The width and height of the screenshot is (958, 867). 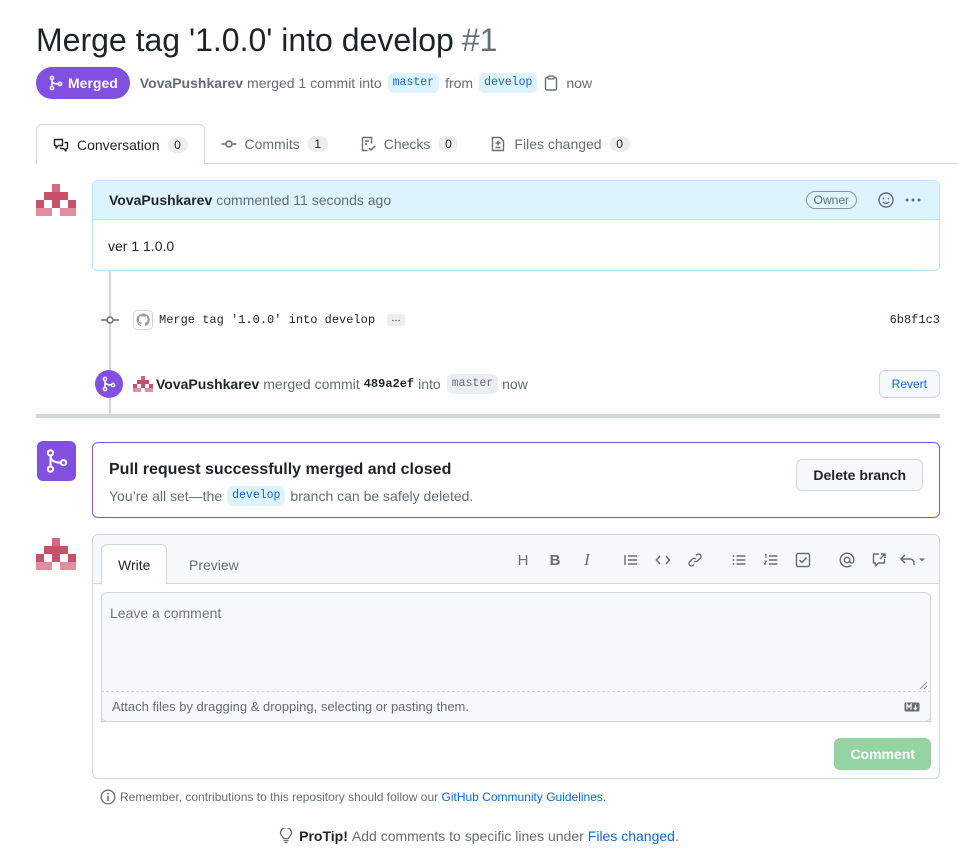 I want to click on tab-label: Commits, so click(x=272, y=144).